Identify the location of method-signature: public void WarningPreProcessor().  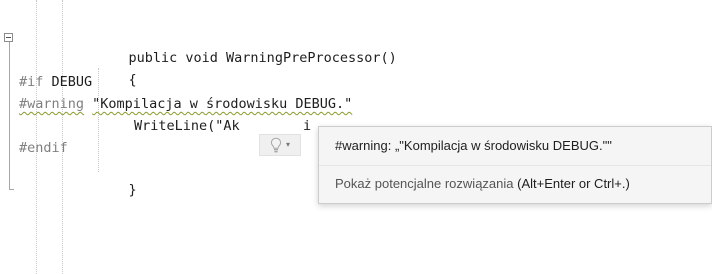
(262, 58).